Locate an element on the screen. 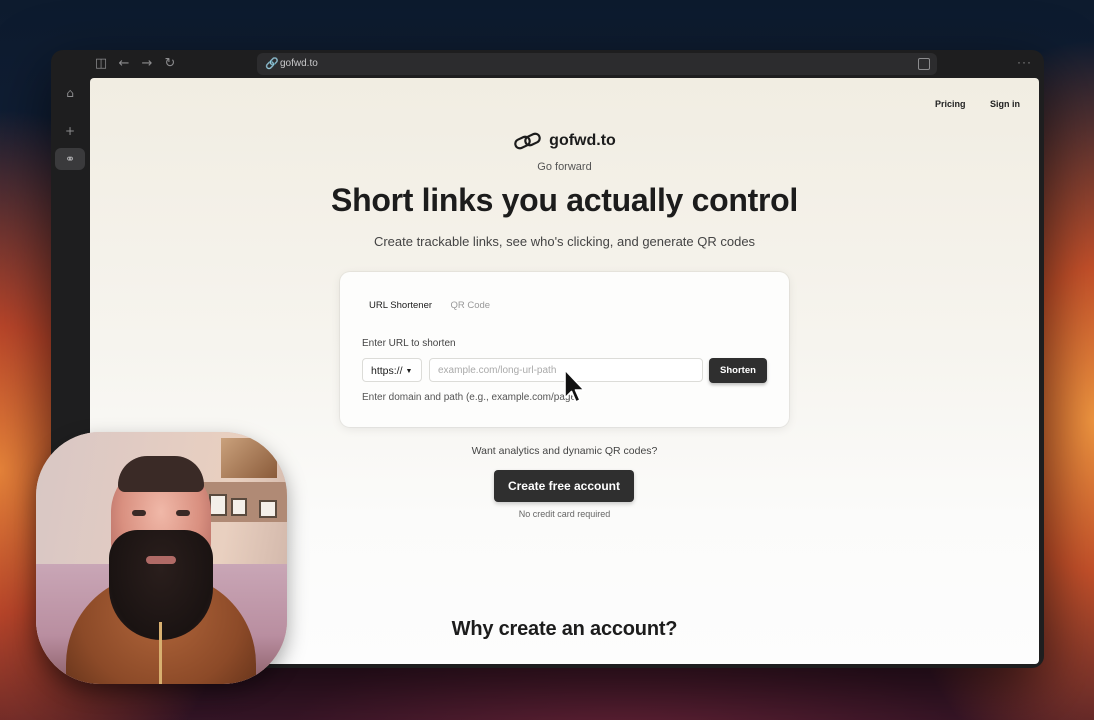 The image size is (1094, 720). brand-tagline: Go forward is located at coordinates (564, 167).